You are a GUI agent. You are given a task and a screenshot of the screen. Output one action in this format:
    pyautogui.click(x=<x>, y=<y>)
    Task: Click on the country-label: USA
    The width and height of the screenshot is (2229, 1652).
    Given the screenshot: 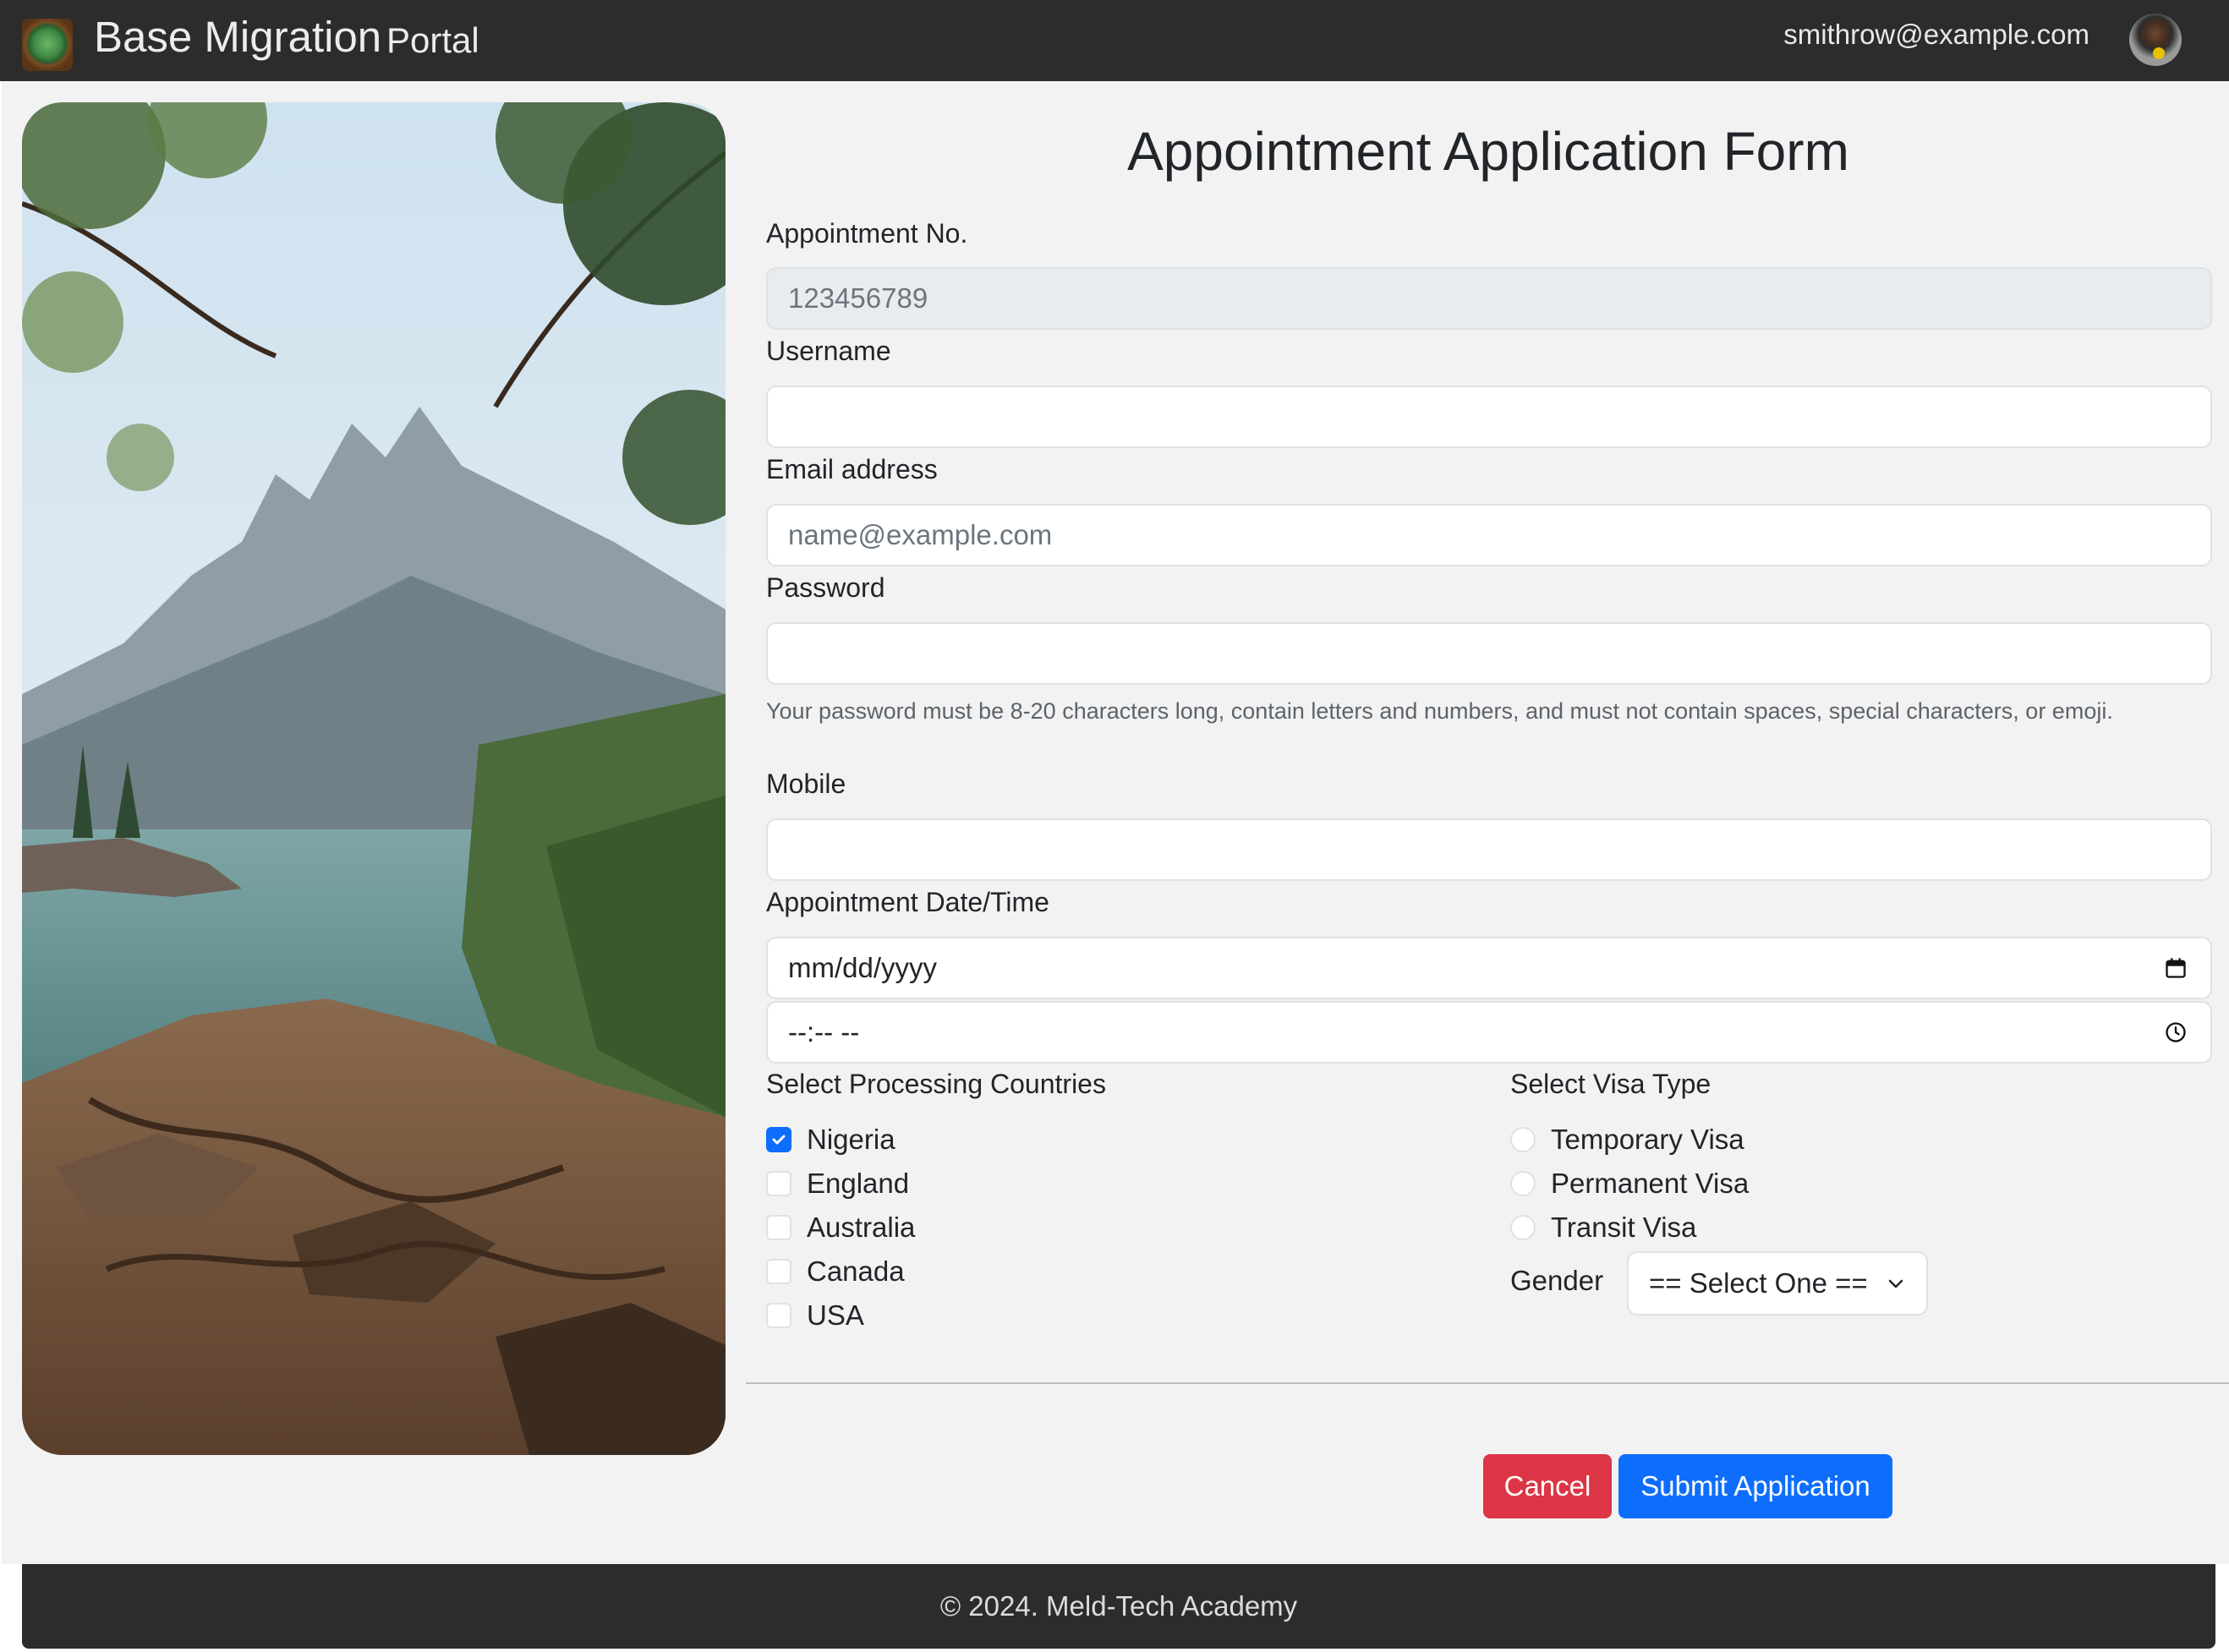 What is the action you would take?
    pyautogui.click(x=835, y=1315)
    